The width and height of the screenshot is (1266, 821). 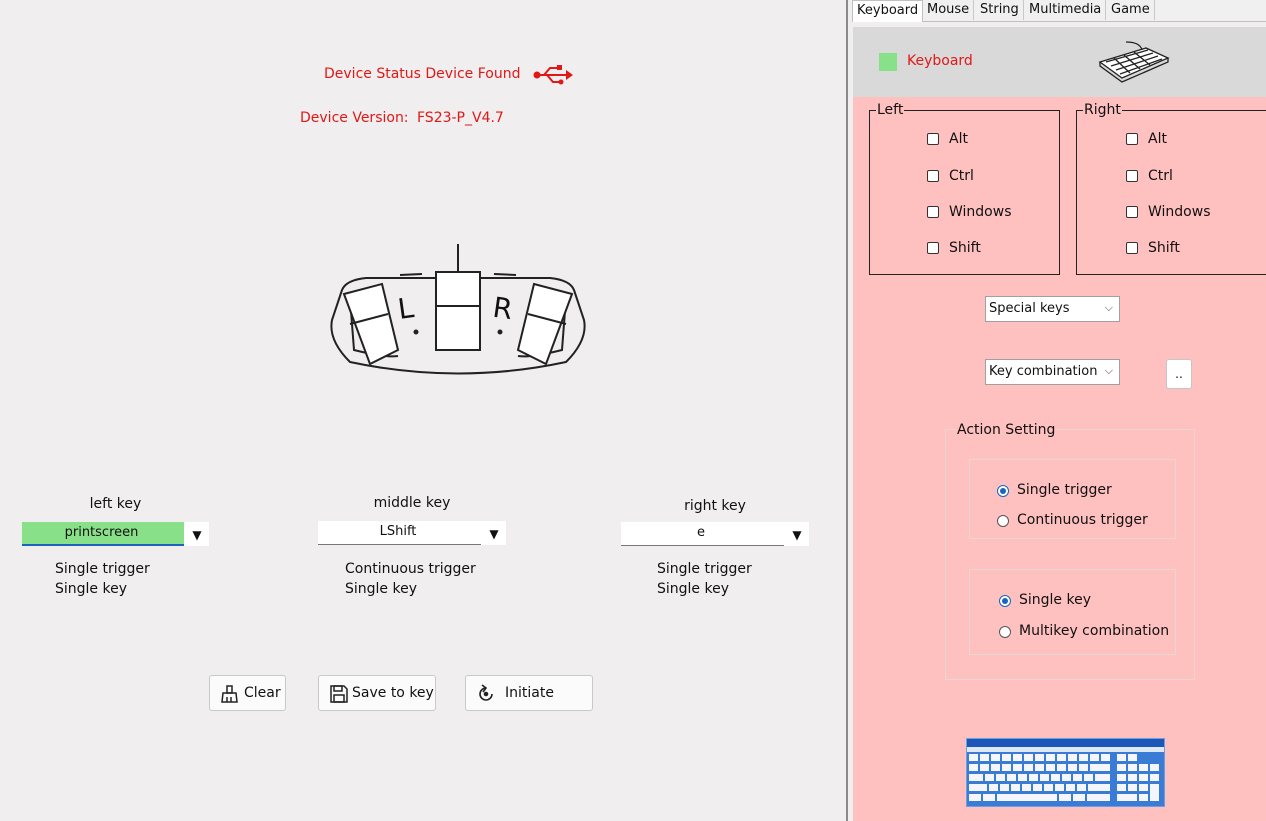 I want to click on left-modifier-group: Left Alt Ctrl Windows Shift, so click(x=964, y=188).